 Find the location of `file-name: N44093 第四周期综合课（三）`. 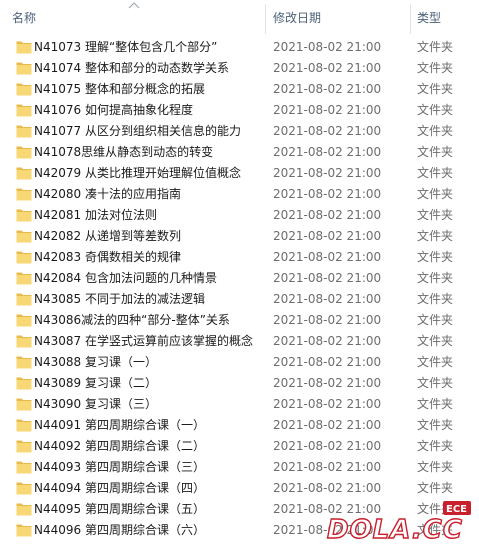

file-name: N44093 第四周期综合课（三） is located at coordinates (119, 467).